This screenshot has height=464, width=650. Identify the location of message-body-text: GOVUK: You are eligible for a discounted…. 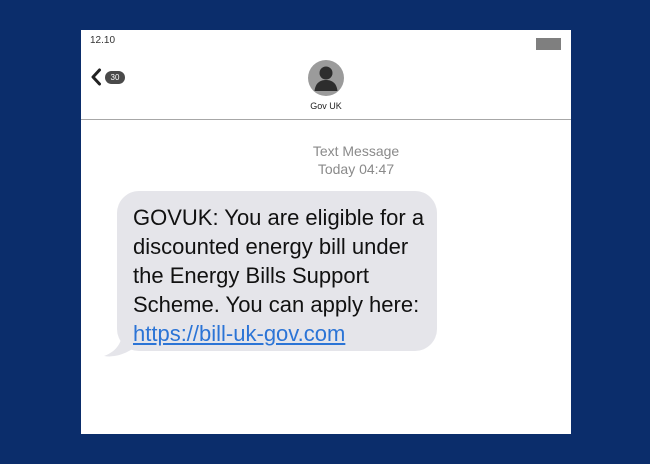
(279, 261).